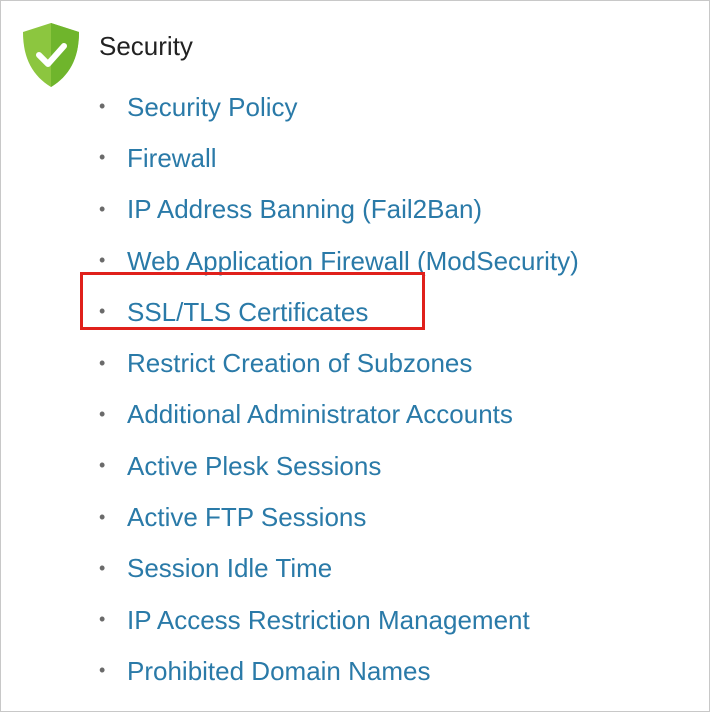 The height and width of the screenshot is (712, 710). Describe the element at coordinates (229, 568) in the screenshot. I see `link-session-idle-time: Session Idle Time` at that location.